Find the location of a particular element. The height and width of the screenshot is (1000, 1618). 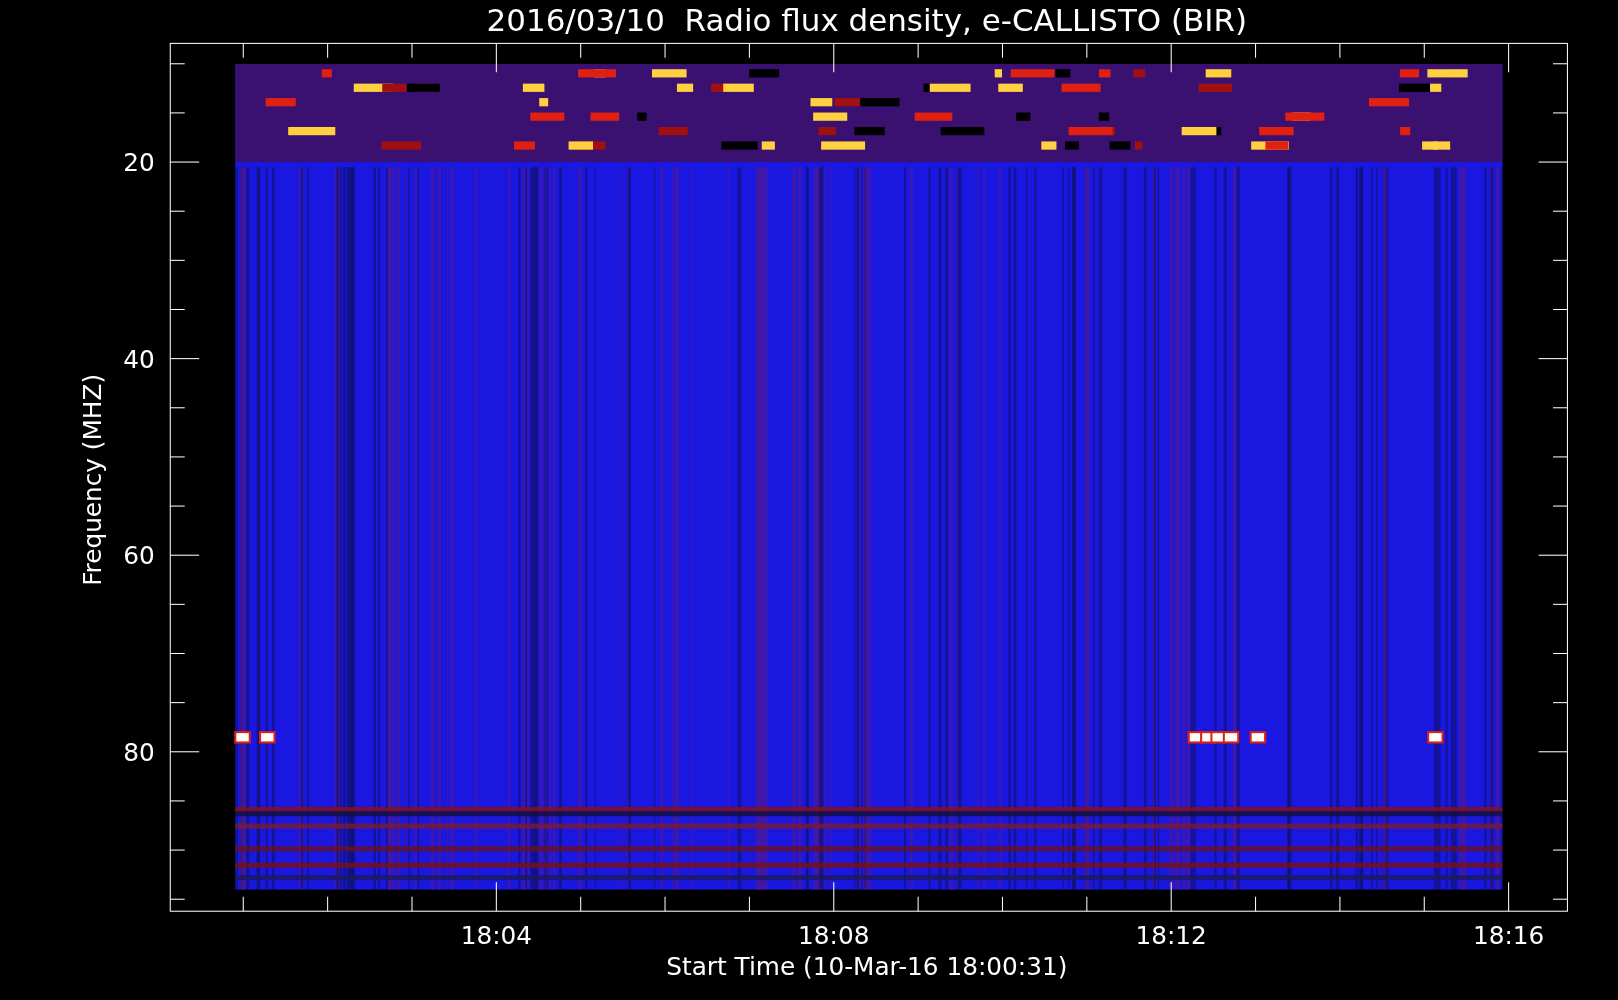

y-tick-label: 80 is located at coordinates (139, 753).